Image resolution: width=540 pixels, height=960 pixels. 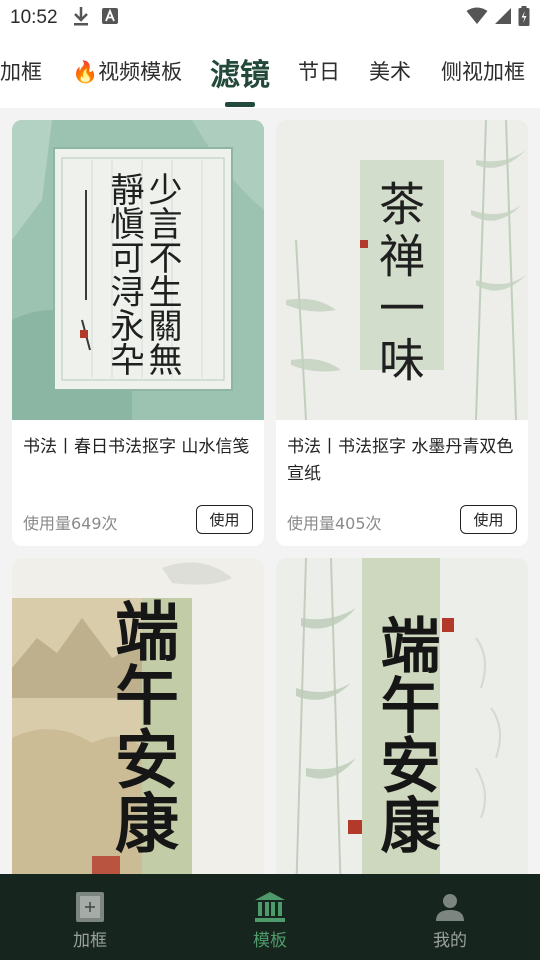 What do you see at coordinates (483, 71) in the screenshot?
I see `tab-side-frame: 侧视加框` at bounding box center [483, 71].